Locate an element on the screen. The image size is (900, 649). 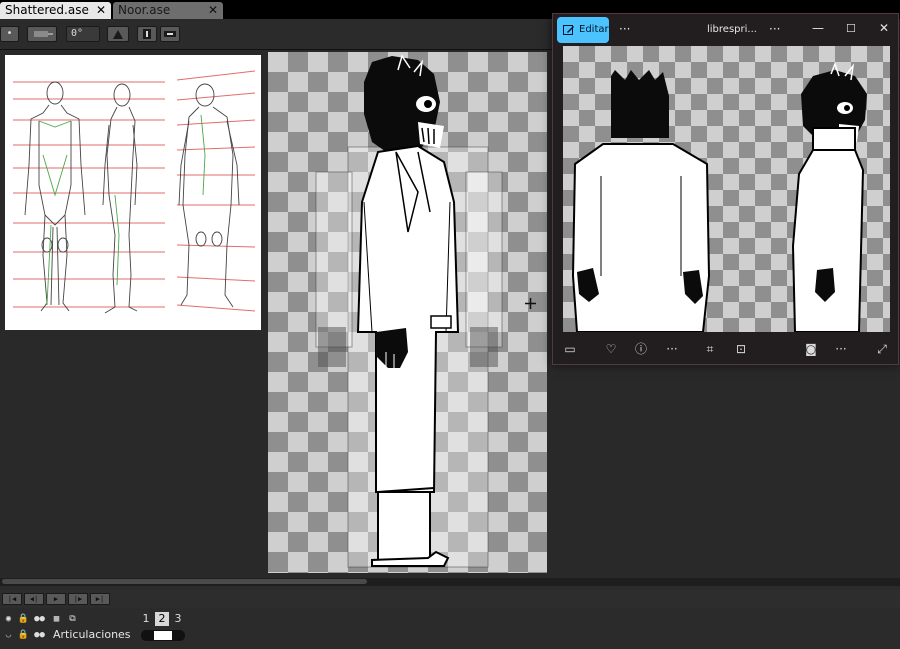
tab-noor: Noor.ase ✕ is located at coordinates (168, 10).